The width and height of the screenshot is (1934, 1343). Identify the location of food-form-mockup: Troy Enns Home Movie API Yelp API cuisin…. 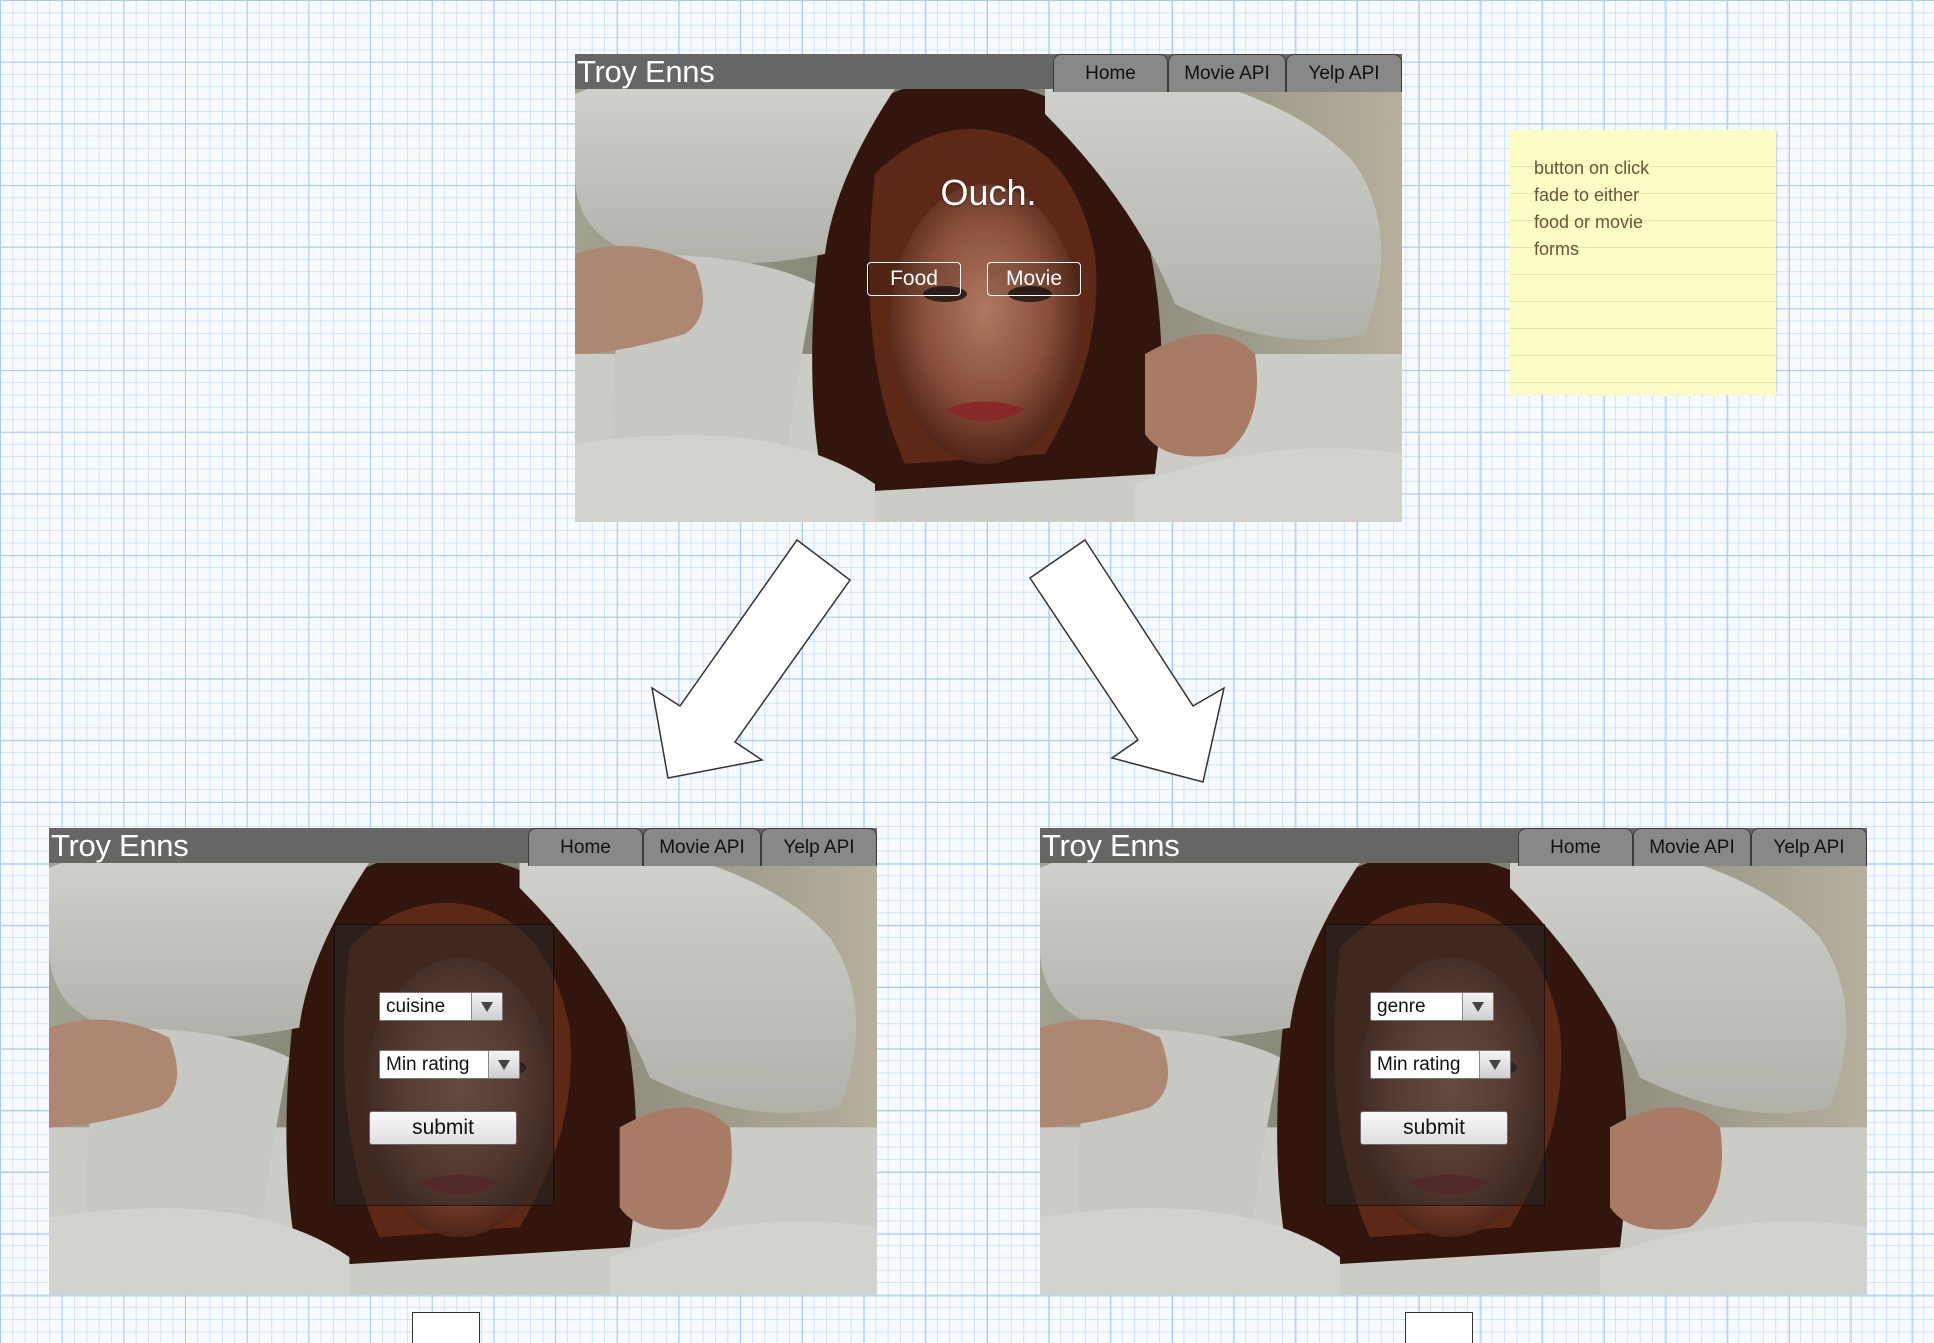
(463, 1061).